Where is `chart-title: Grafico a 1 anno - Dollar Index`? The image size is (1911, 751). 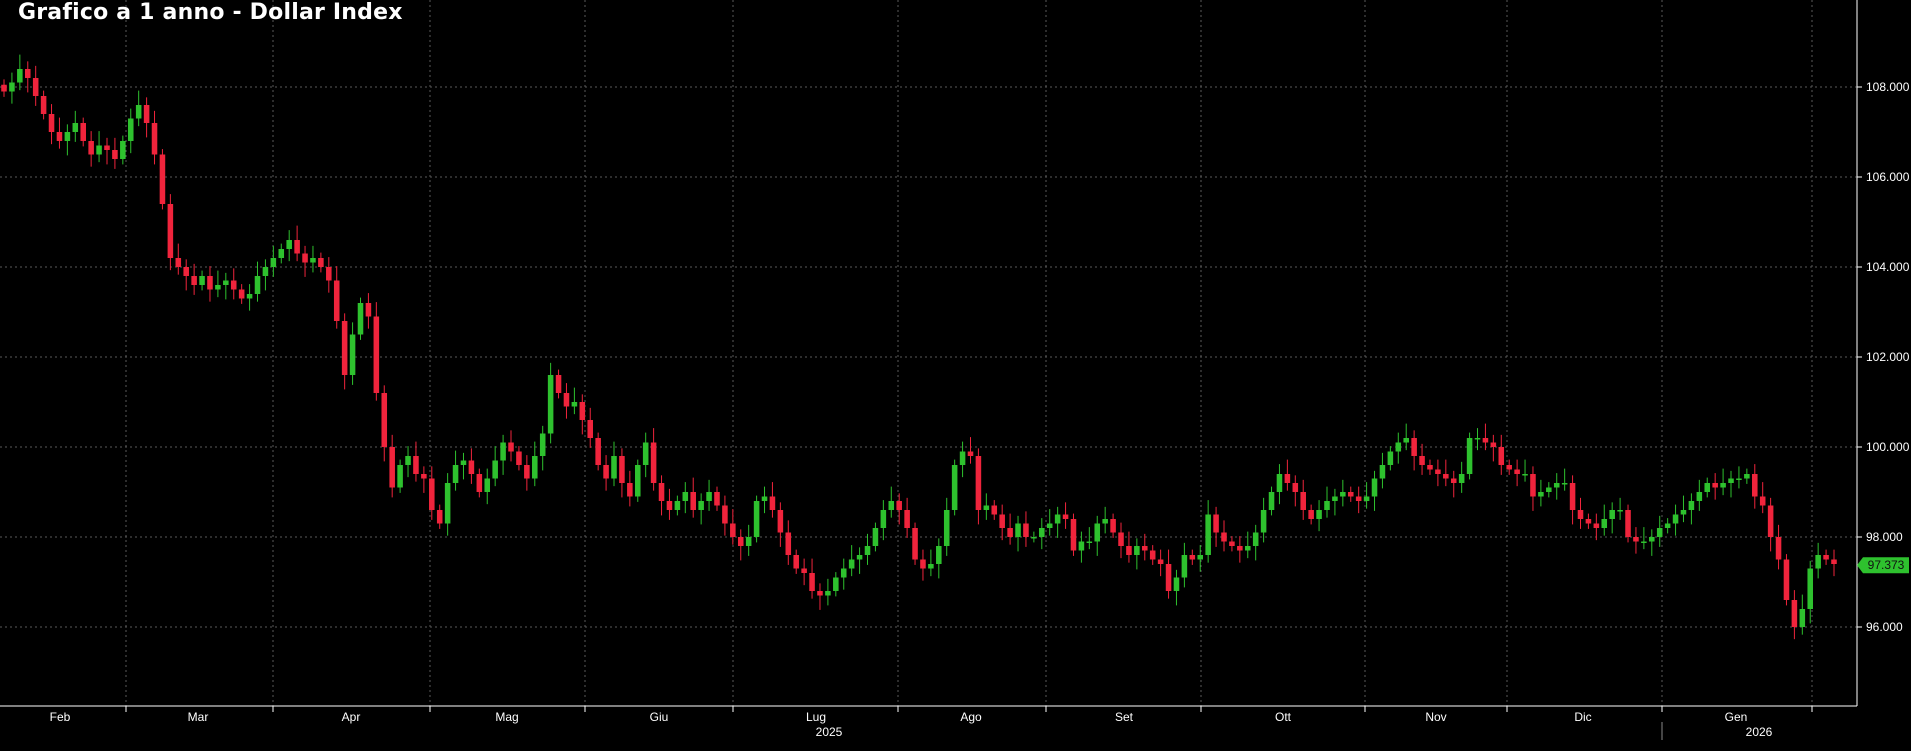
chart-title: Grafico a 1 anno - Dollar Index is located at coordinates (210, 12).